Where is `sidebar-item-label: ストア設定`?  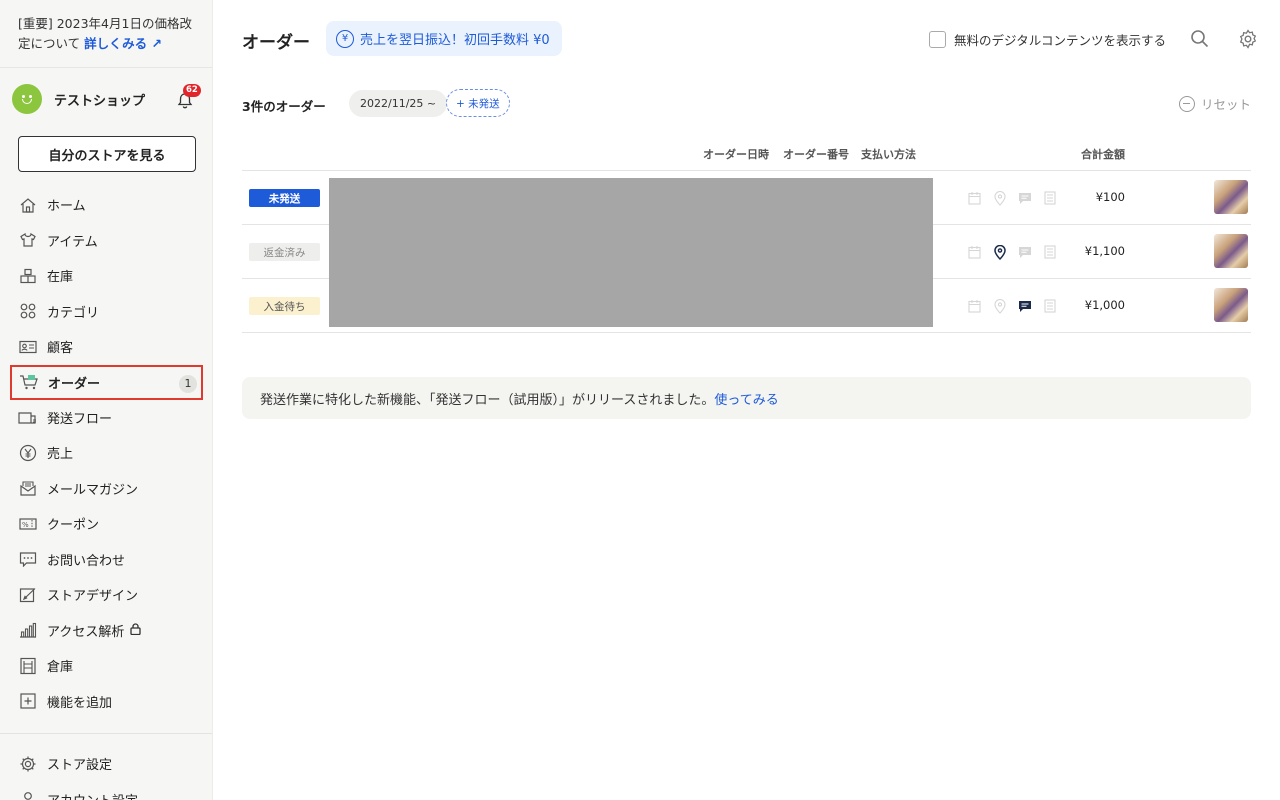
sidebar-item-label: ストア設定 is located at coordinates (80, 766).